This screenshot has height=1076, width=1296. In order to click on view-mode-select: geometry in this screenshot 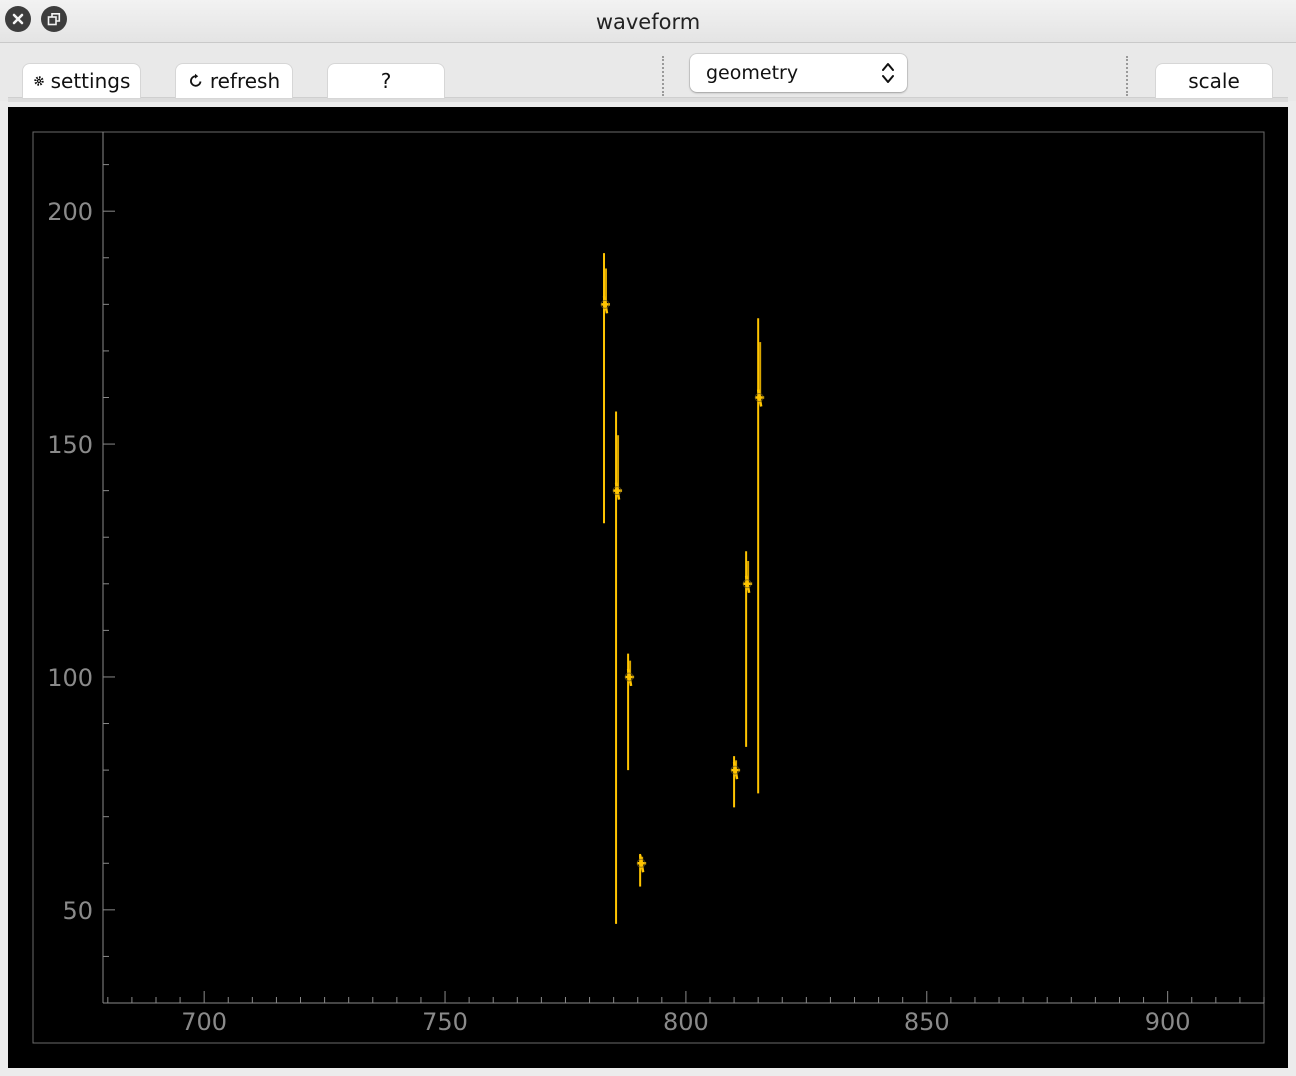, I will do `click(798, 73)`.